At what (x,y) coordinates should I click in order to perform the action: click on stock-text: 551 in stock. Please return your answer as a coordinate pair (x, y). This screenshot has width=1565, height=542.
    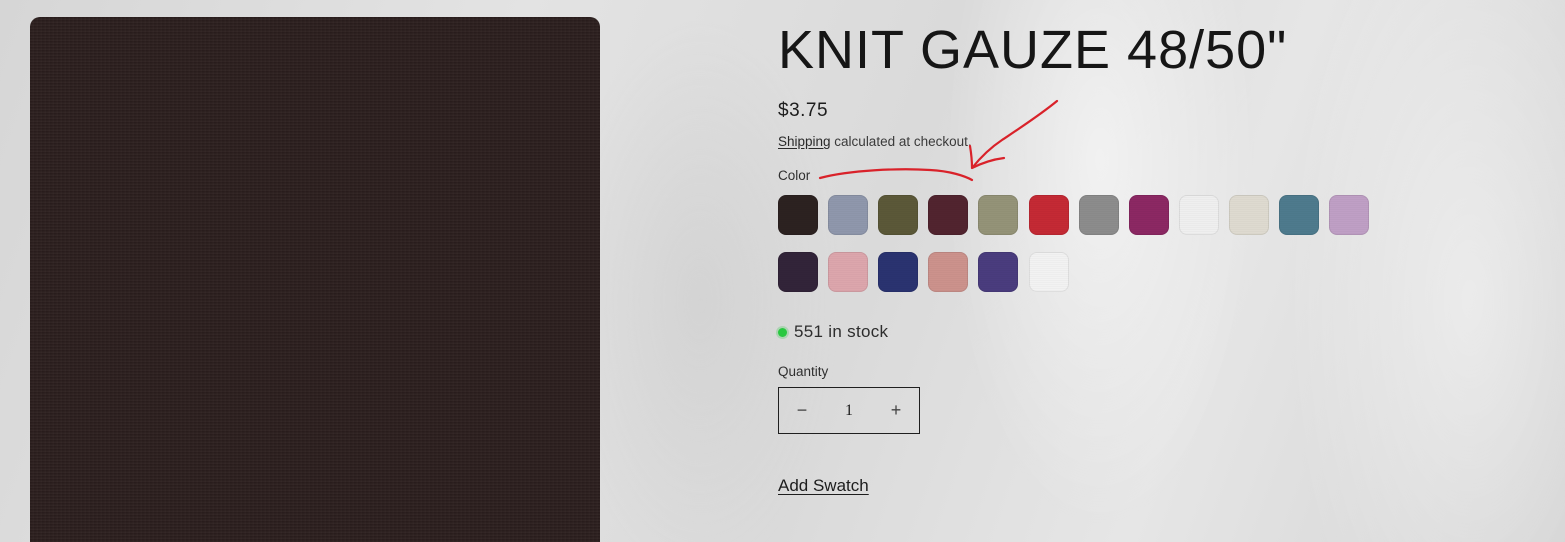
    Looking at the image, I should click on (841, 331).